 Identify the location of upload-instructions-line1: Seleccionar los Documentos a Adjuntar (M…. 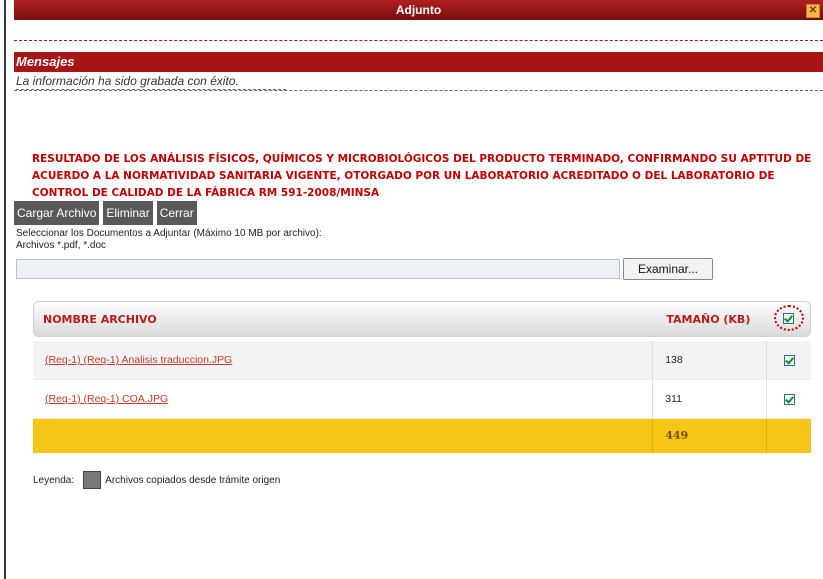
(169, 233).